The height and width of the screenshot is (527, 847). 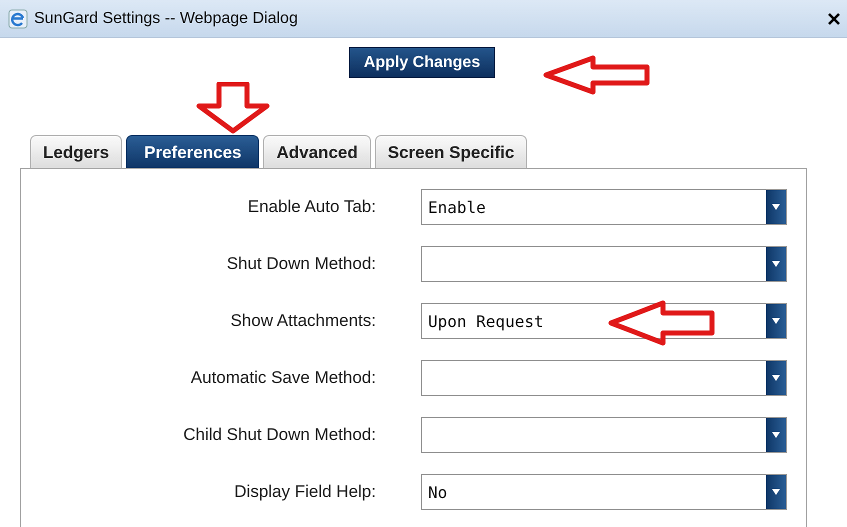 What do you see at coordinates (311, 207) in the screenshot?
I see `setting-label: Enable Auto Tab:` at bounding box center [311, 207].